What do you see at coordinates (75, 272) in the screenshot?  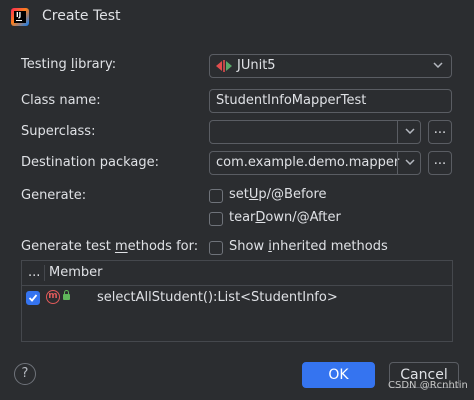 I see `member-column-header: Member` at bounding box center [75, 272].